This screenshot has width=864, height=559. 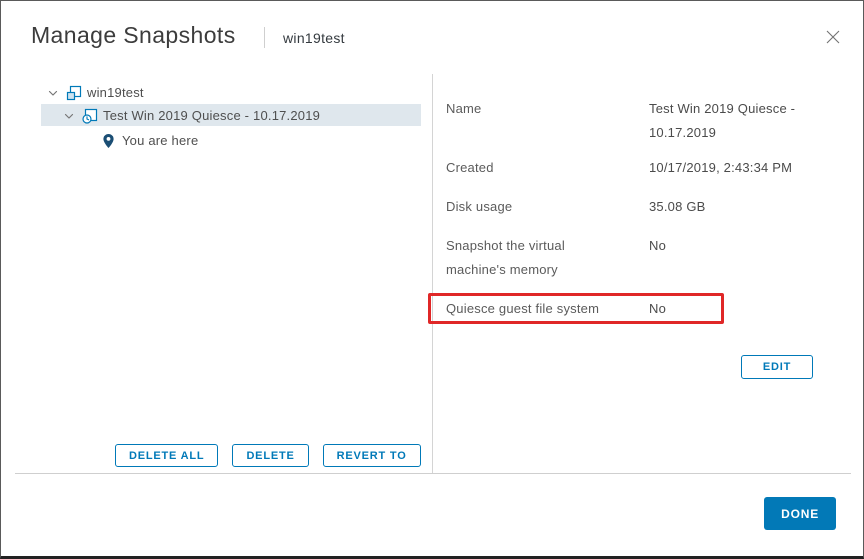 I want to click on detail-row-created: Created 10/17/2019, 2:43:34 PM, so click(x=619, y=168).